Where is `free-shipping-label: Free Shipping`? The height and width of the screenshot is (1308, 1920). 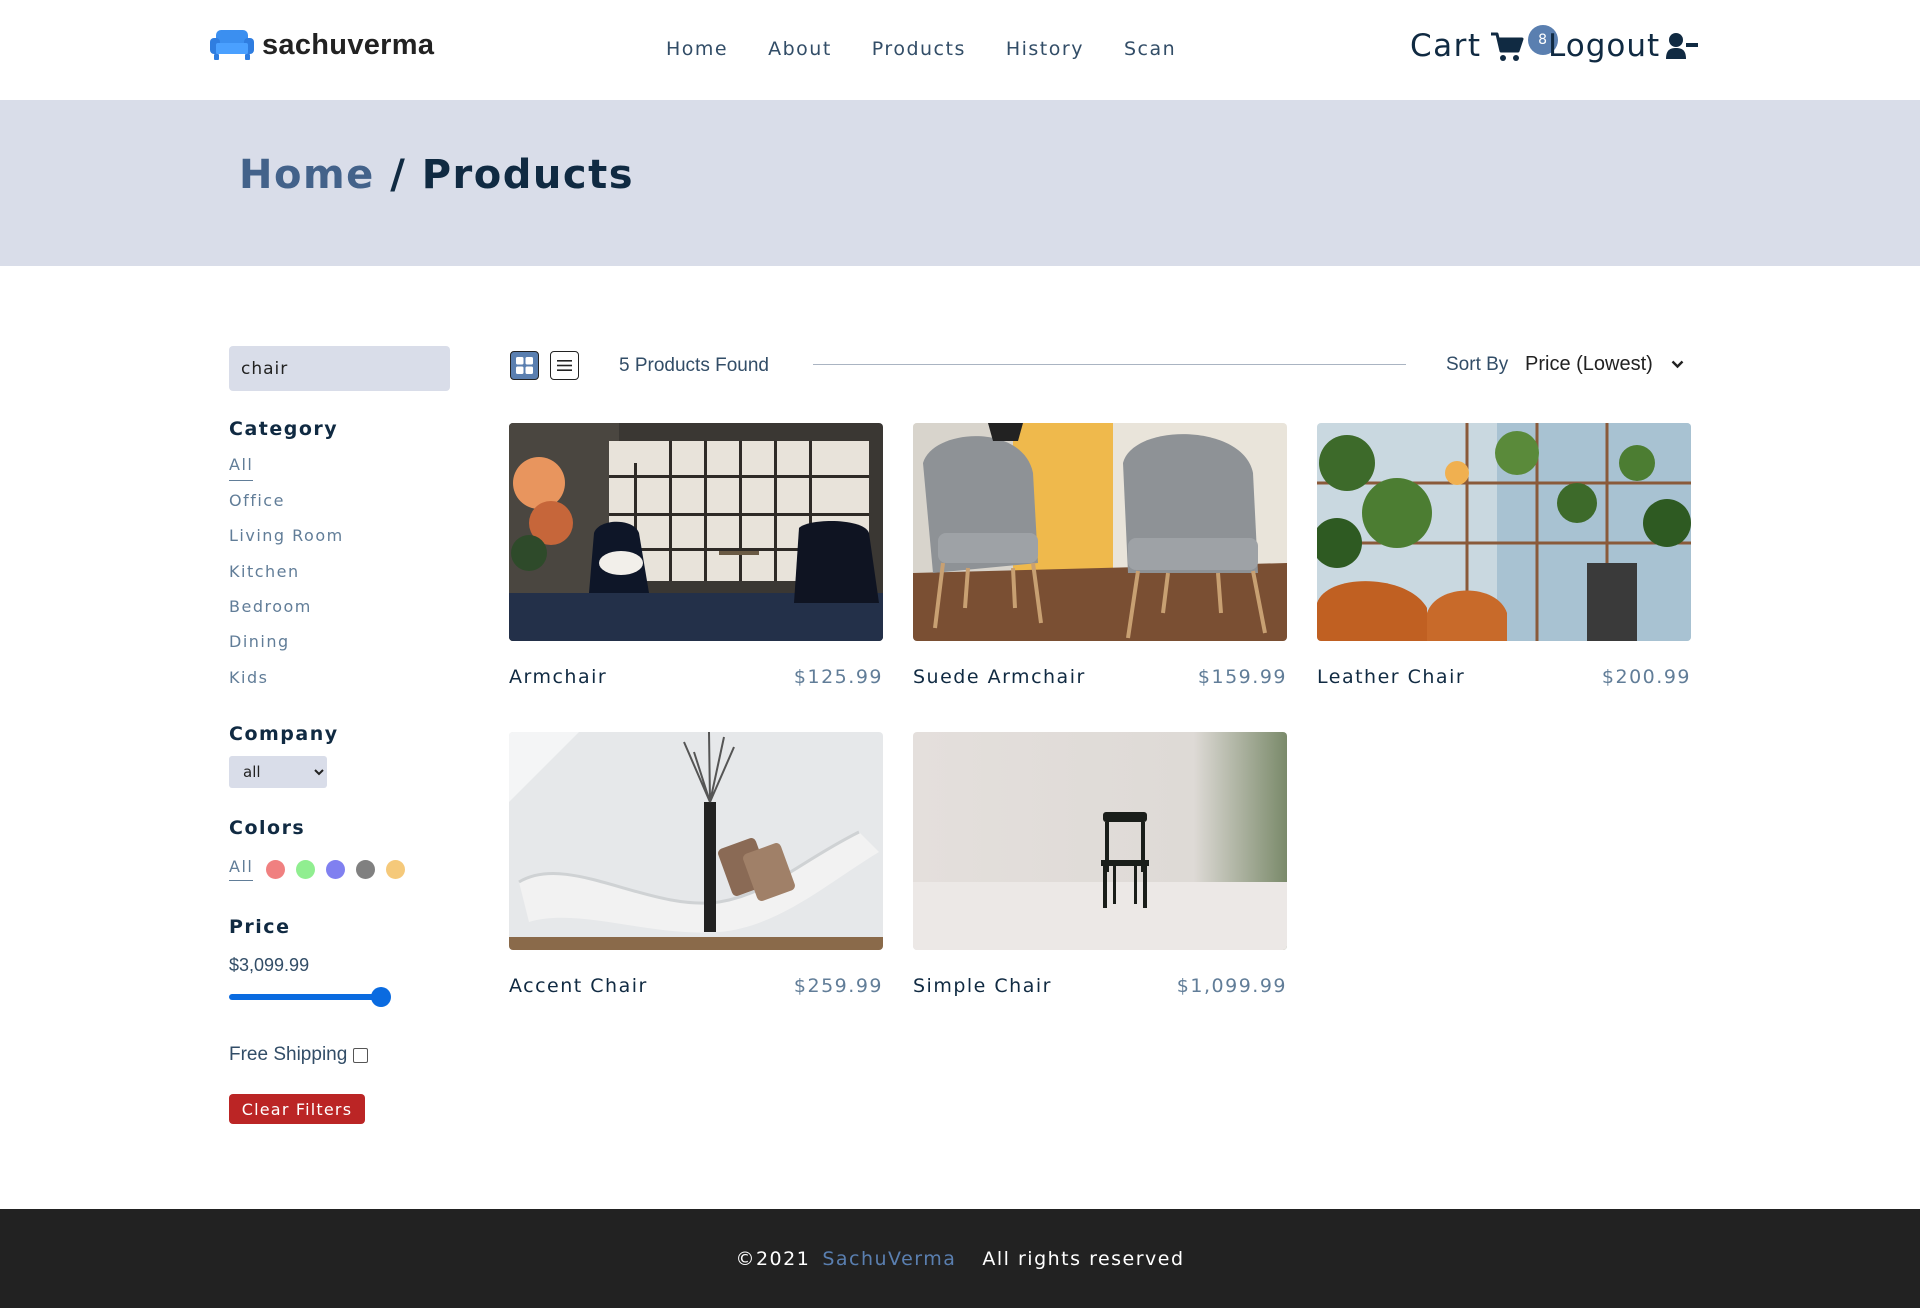
free-shipping-label: Free Shipping is located at coordinates (288, 1054).